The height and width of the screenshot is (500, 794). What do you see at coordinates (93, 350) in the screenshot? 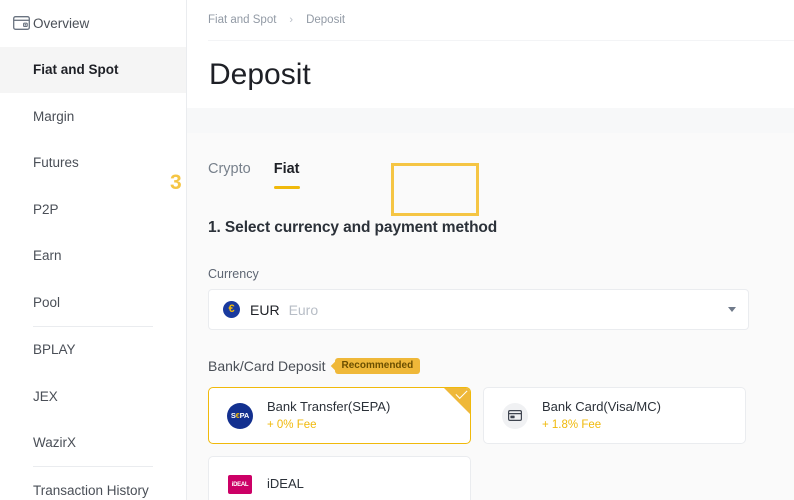
I see `sidebar-item-bplay: BPLAY` at bounding box center [93, 350].